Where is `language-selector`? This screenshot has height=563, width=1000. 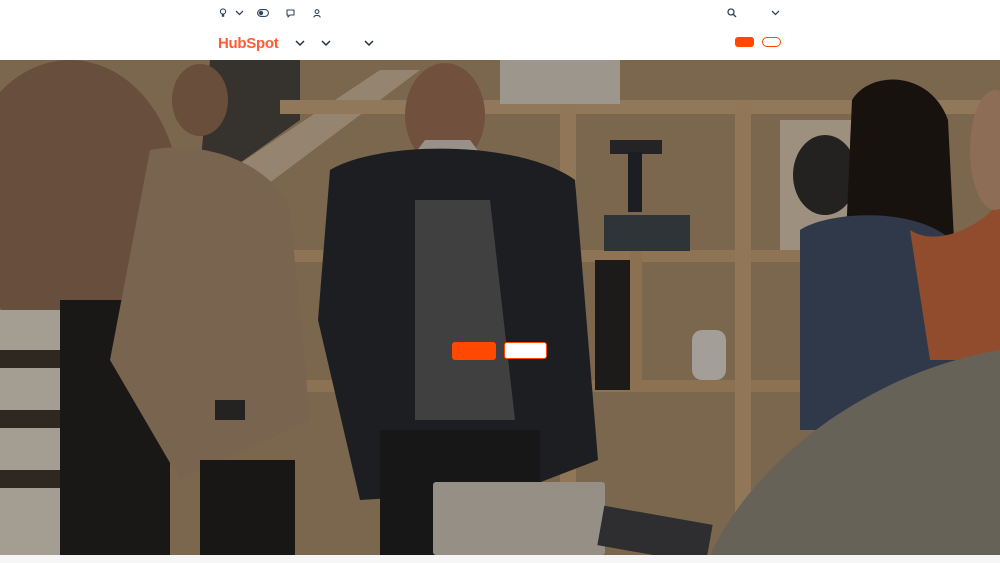
language-selector is located at coordinates (231, 13).